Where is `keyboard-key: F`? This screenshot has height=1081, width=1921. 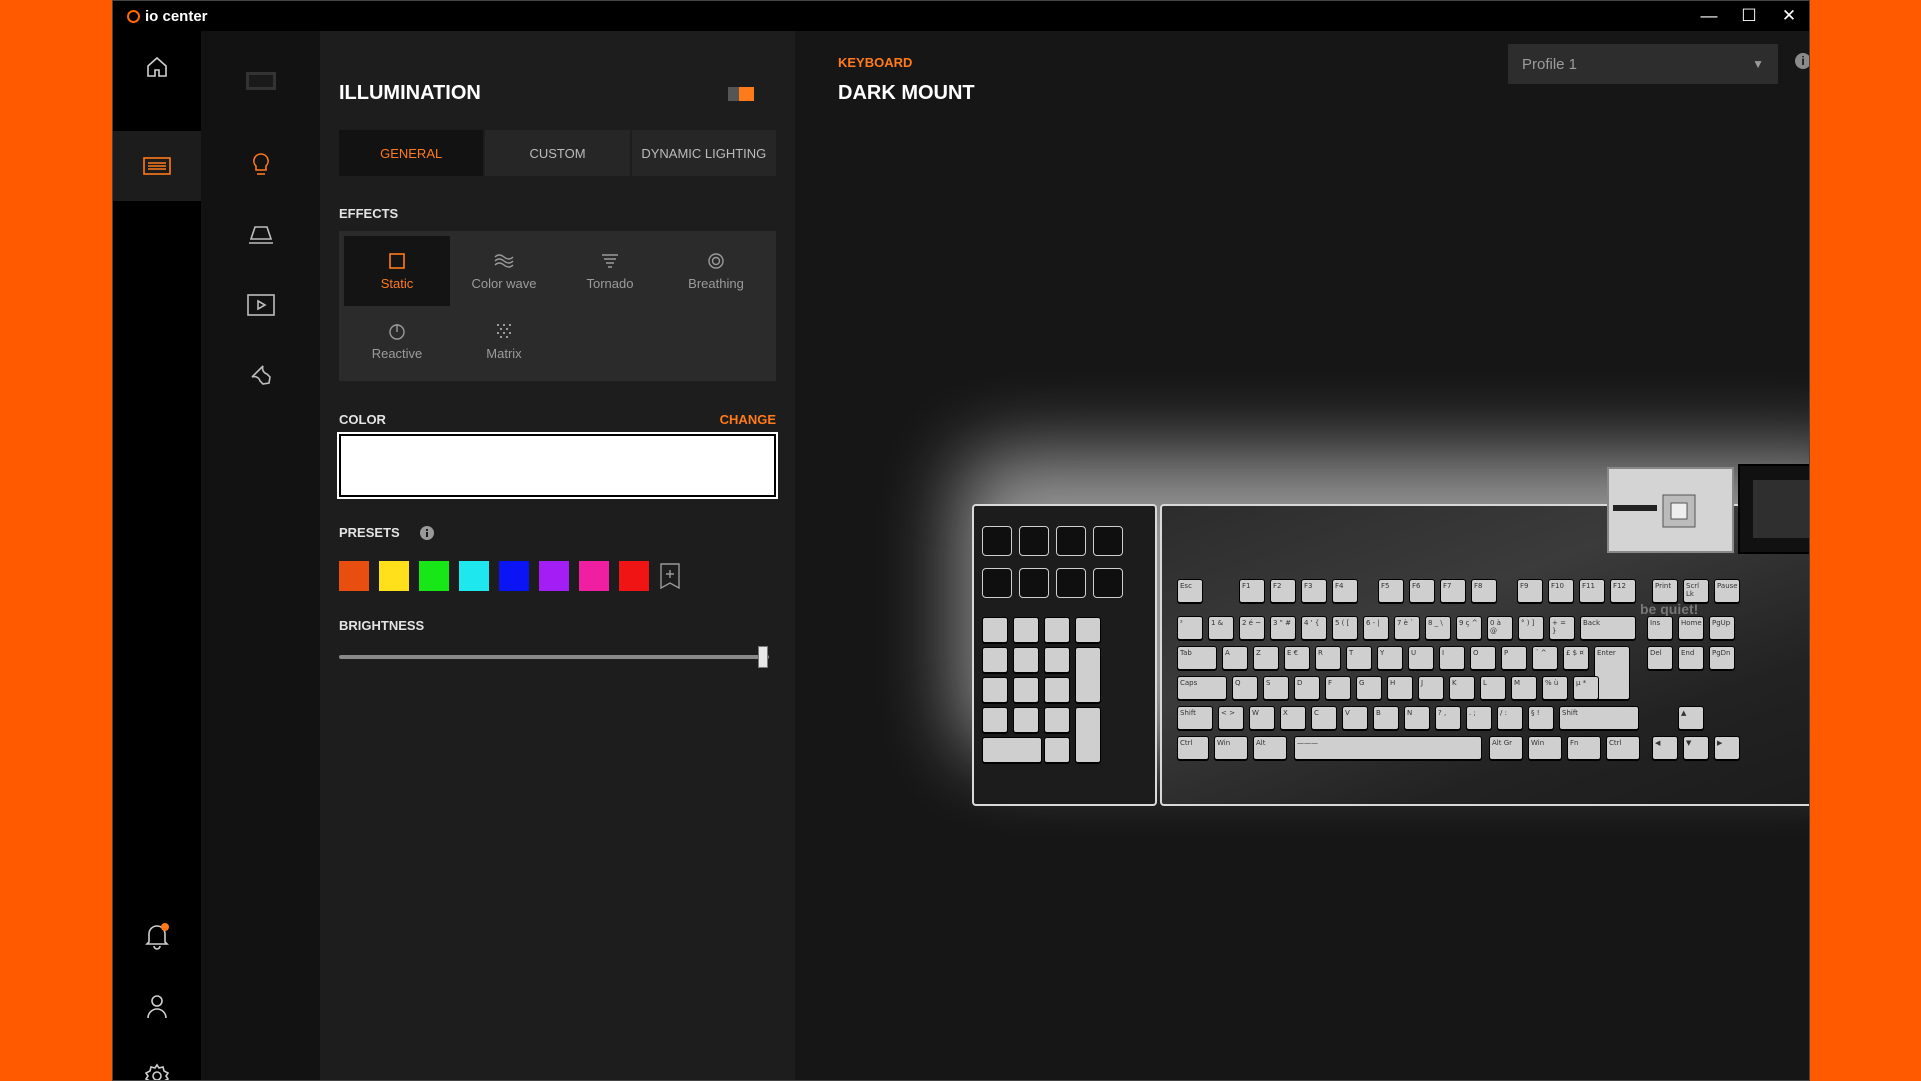 keyboard-key: F is located at coordinates (1338, 688).